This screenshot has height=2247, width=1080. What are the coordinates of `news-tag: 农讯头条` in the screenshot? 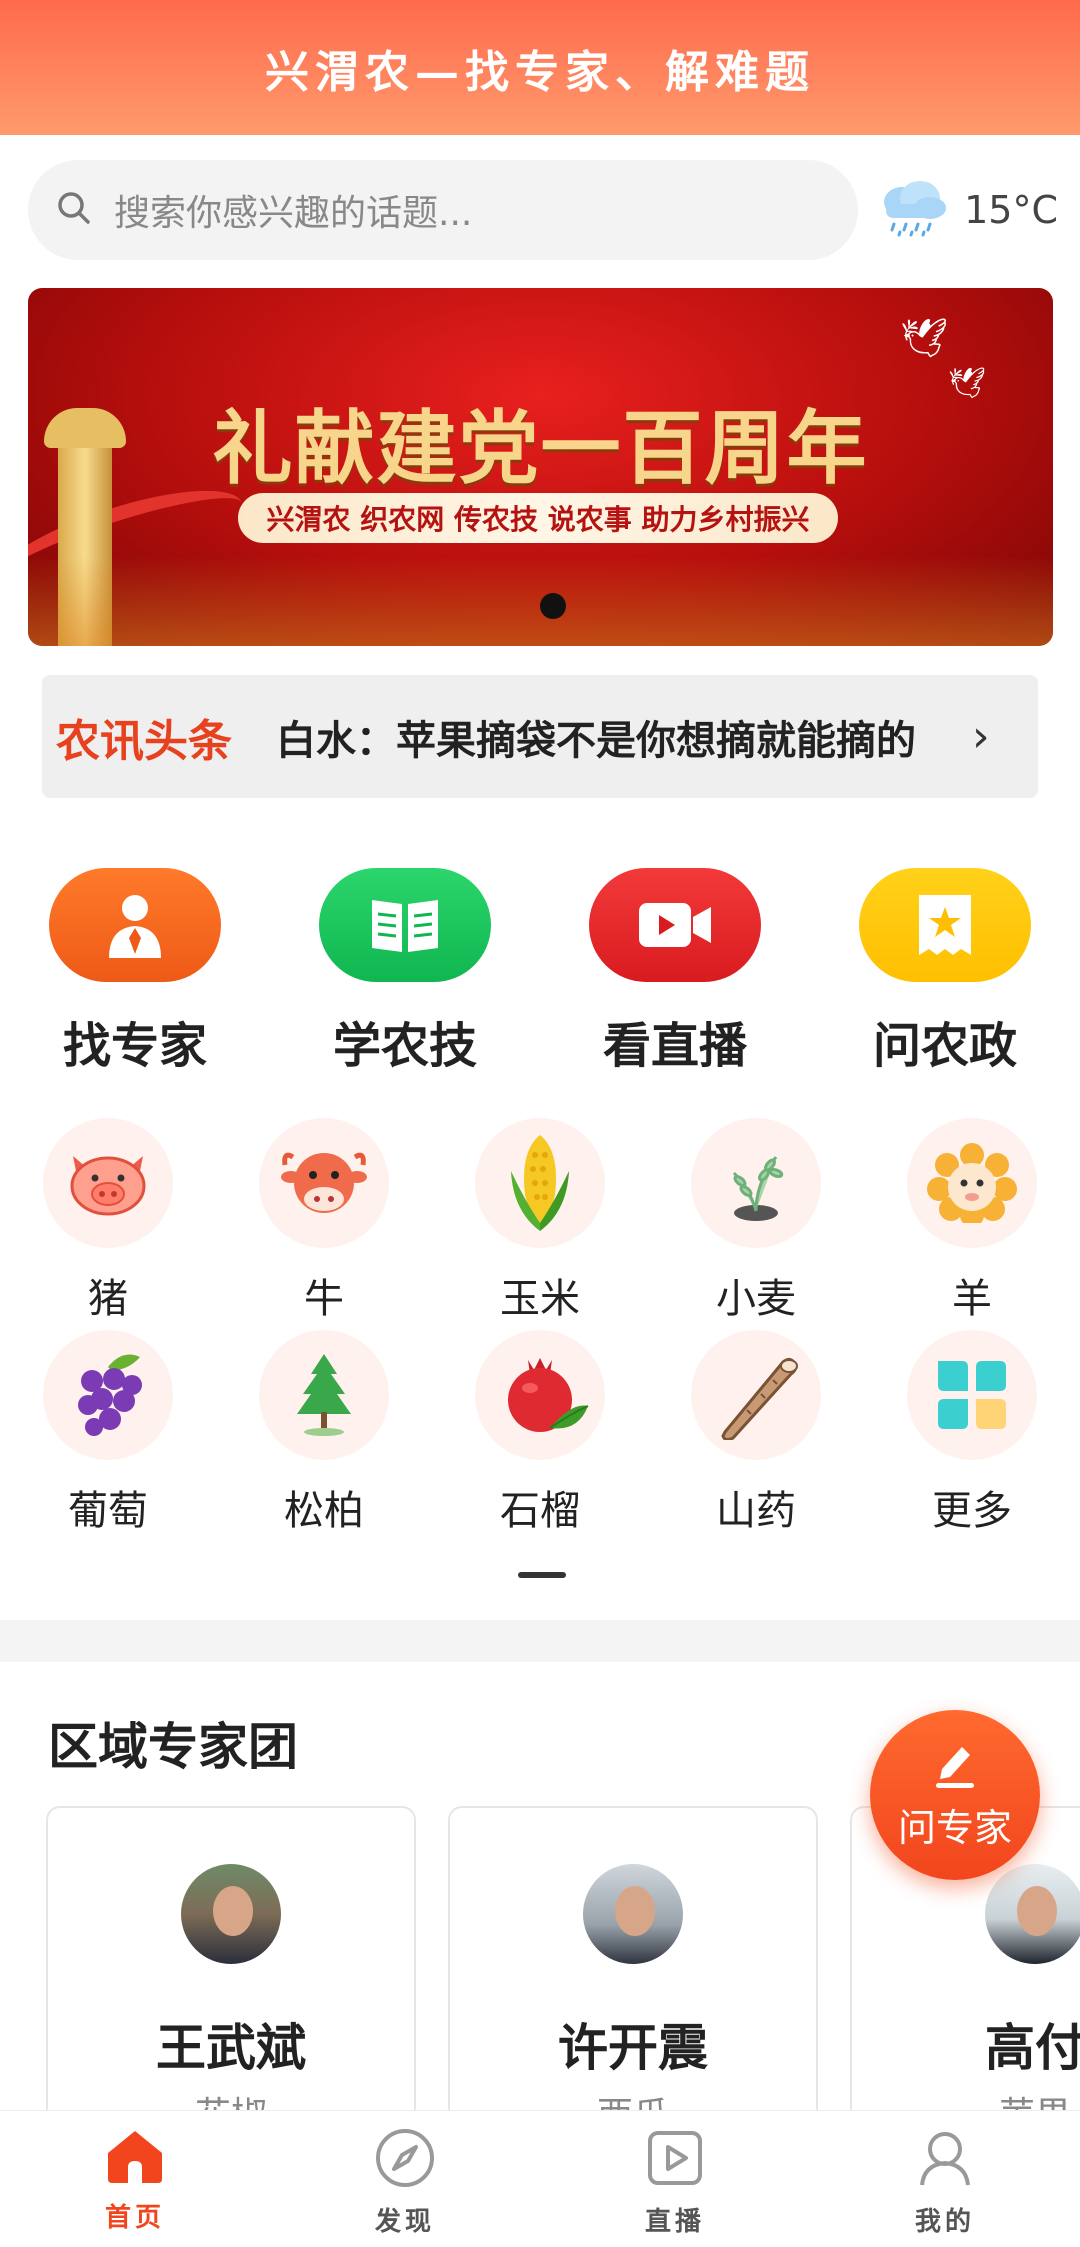 It's located at (144, 741).